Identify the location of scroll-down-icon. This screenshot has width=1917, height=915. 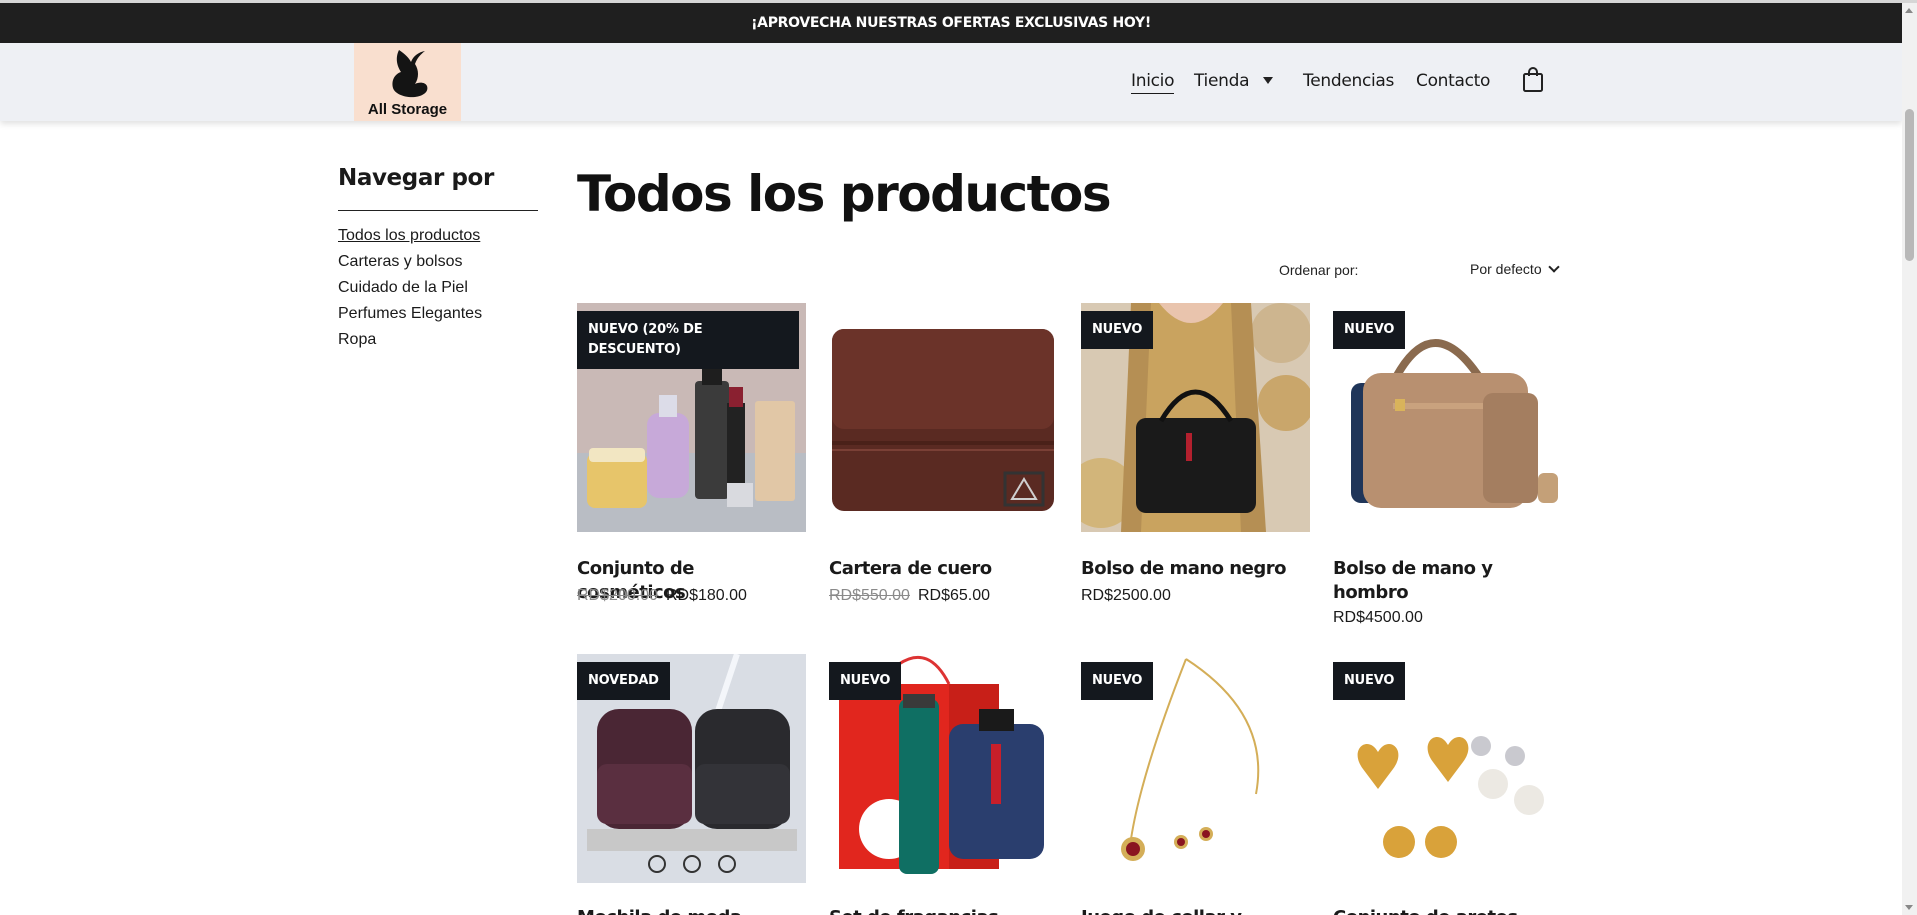
(1909, 907).